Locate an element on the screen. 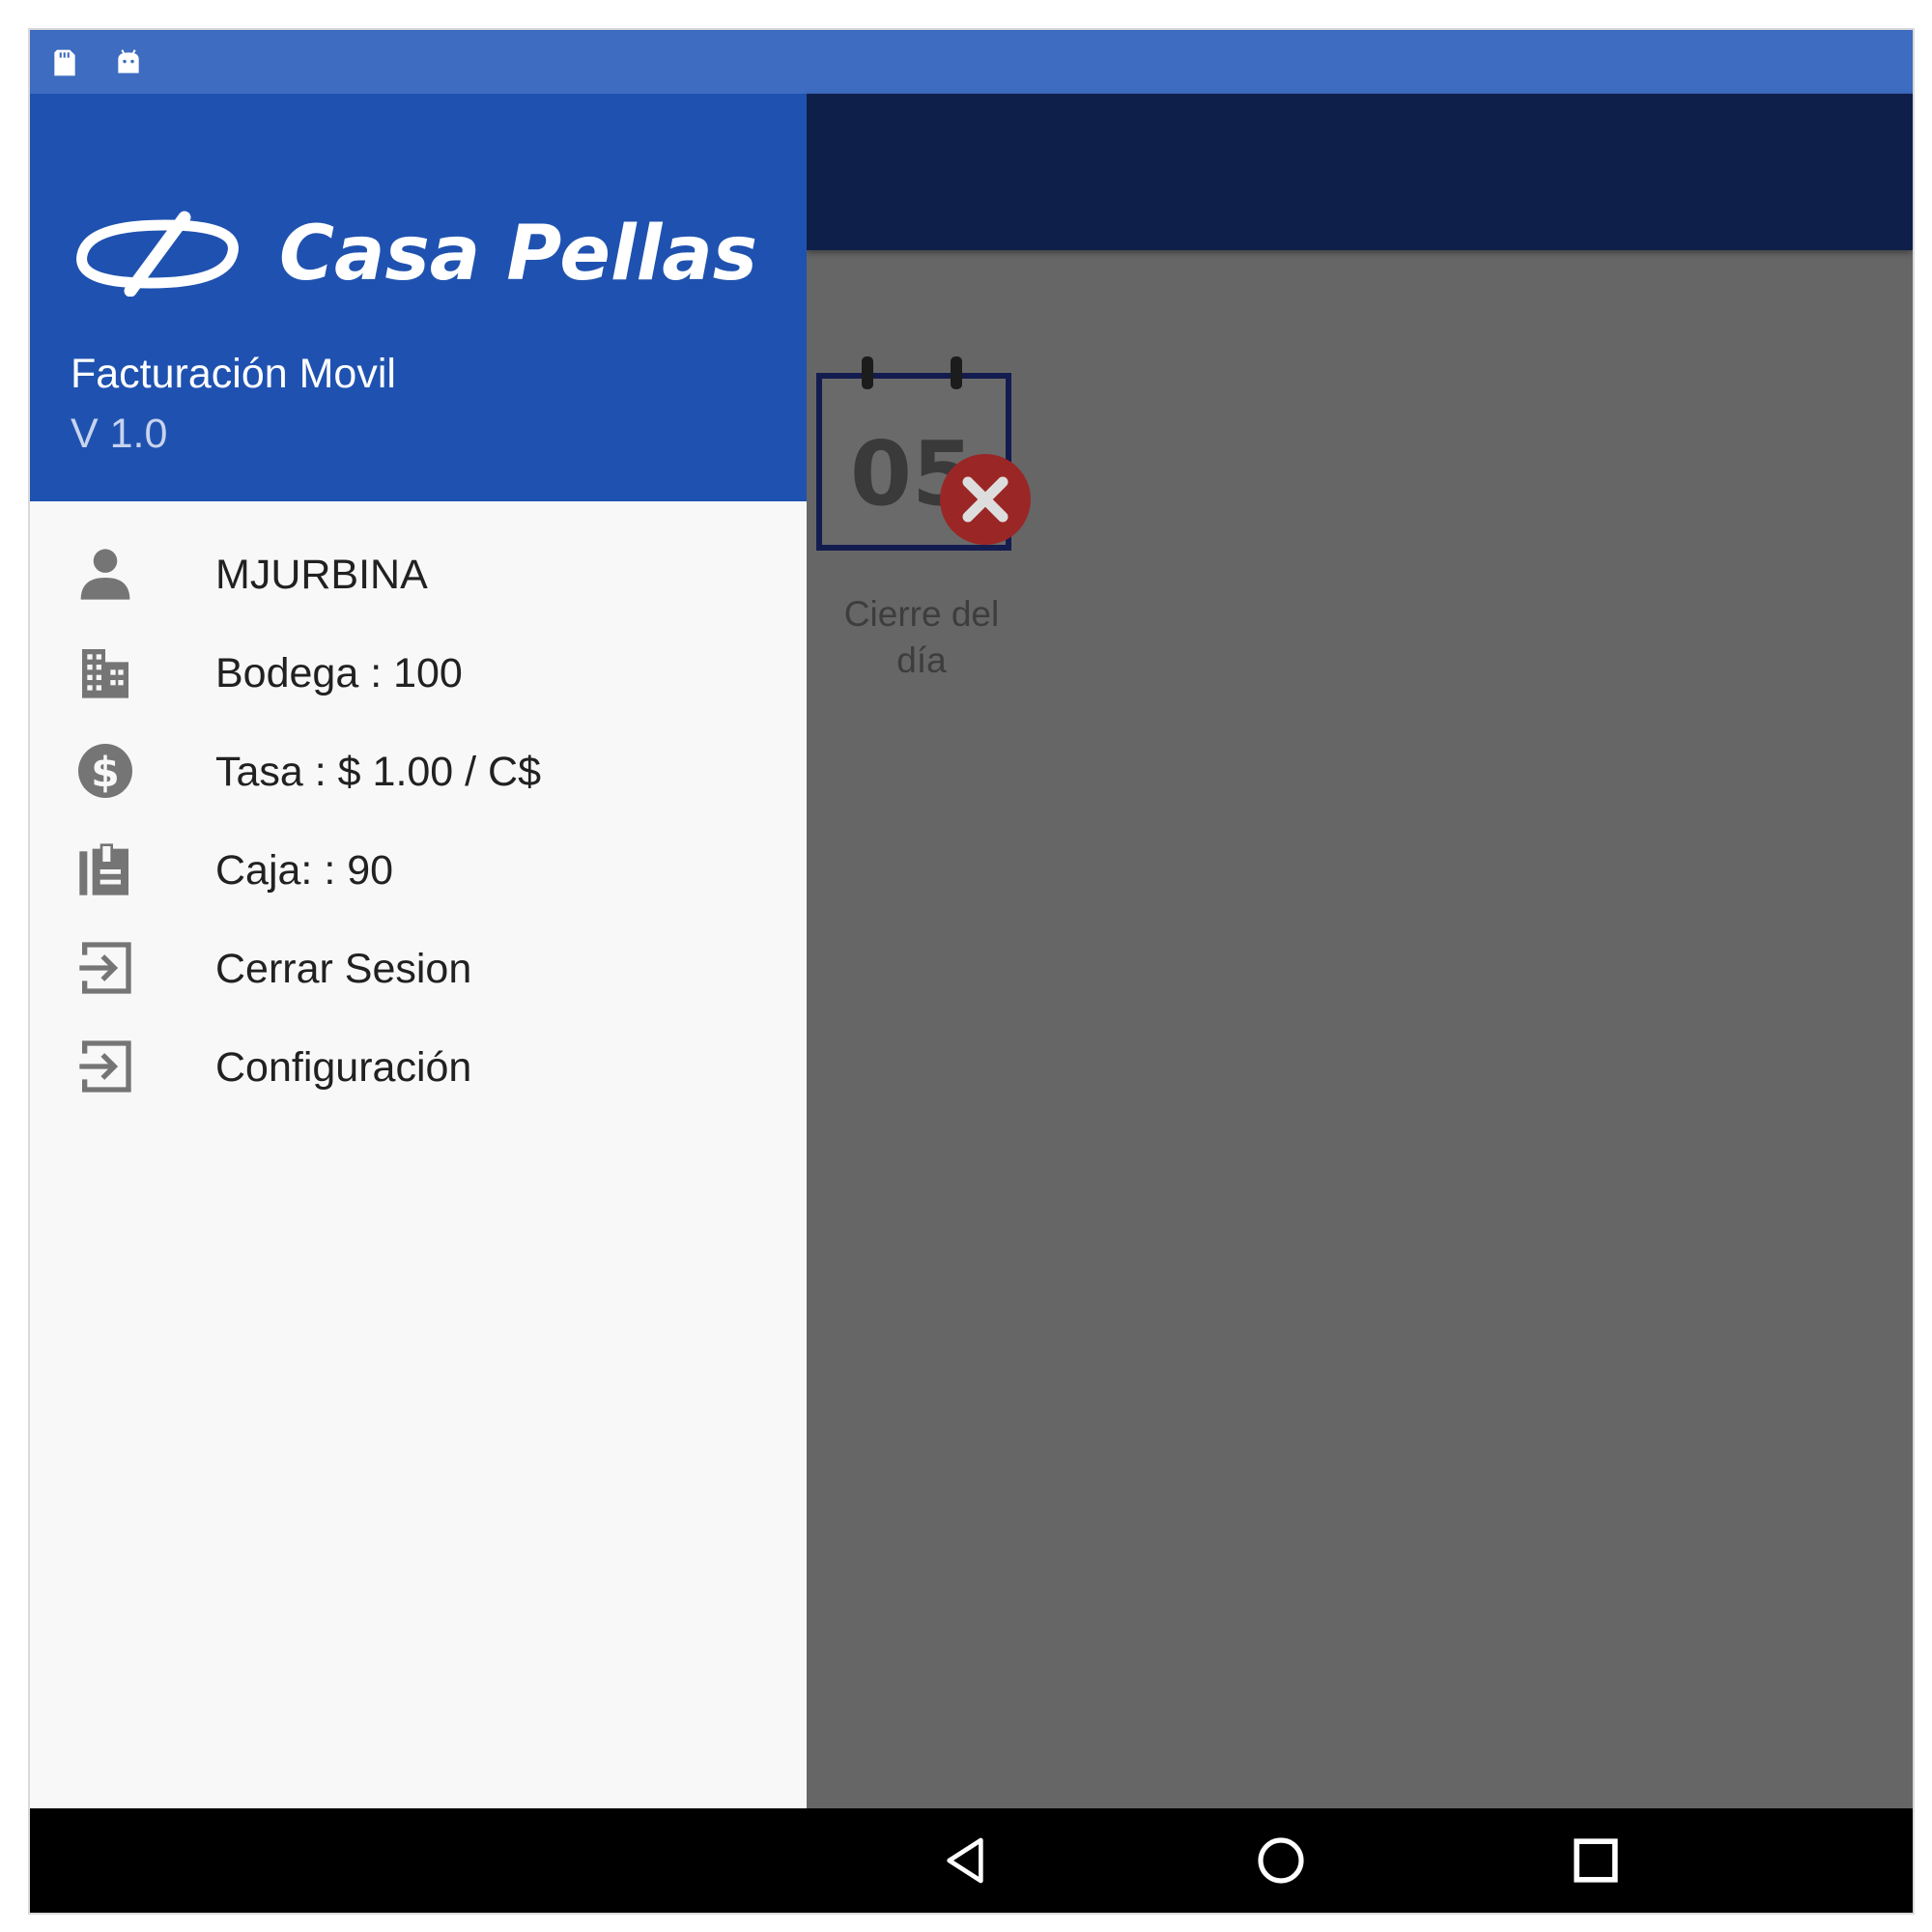 This screenshot has height=1932, width=1932. tile-label: Cierre del día is located at coordinates (921, 637).